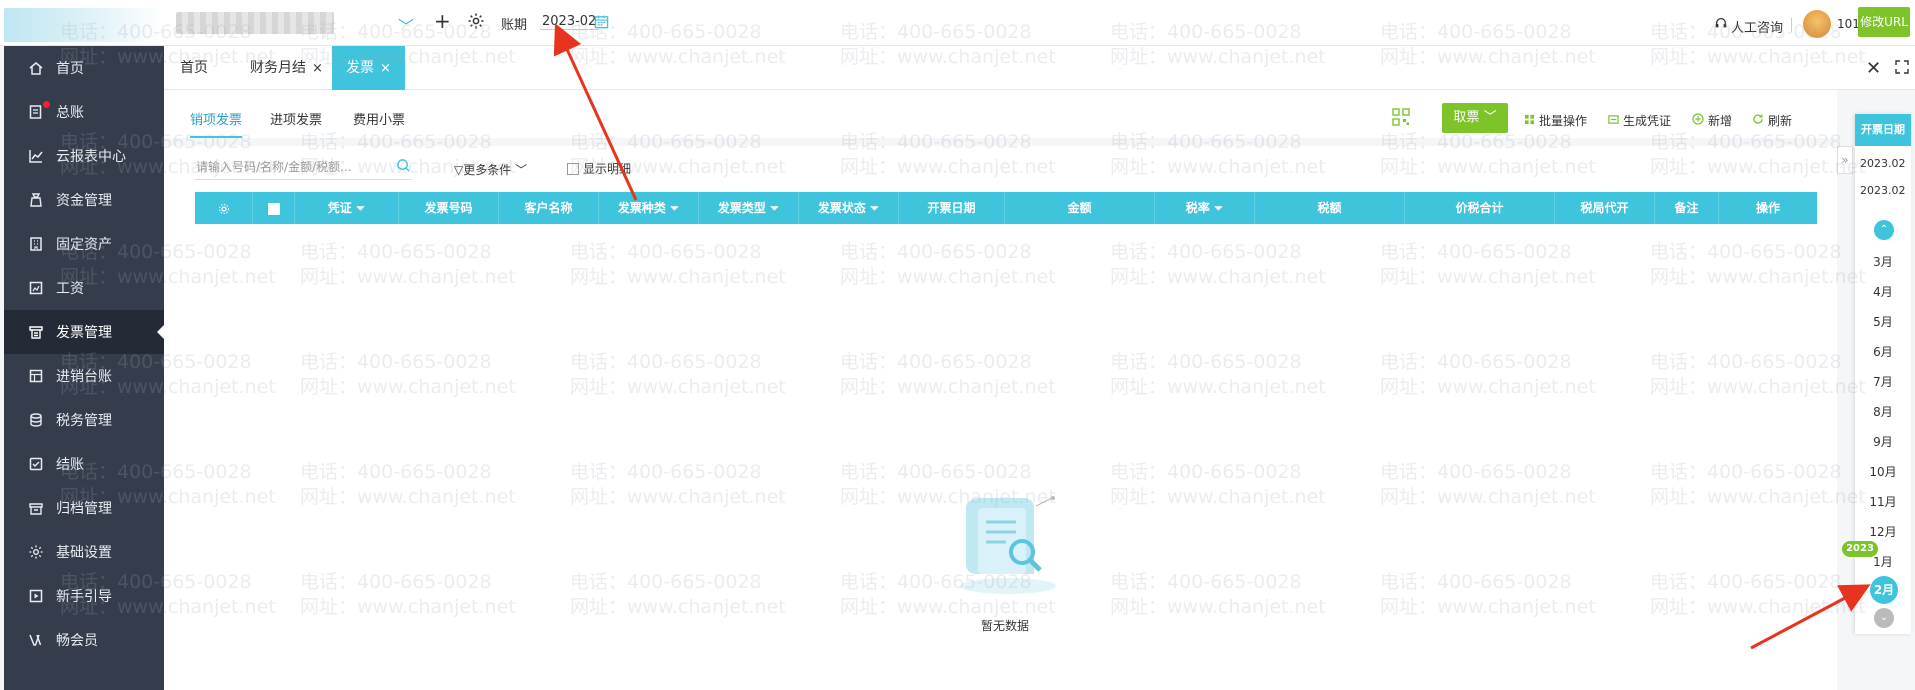 This screenshot has height=690, width=1915. Describe the element at coordinates (1039, 68) in the screenshot. I see `tab-bar: 首页 财务月结 × 发票 ×` at that location.